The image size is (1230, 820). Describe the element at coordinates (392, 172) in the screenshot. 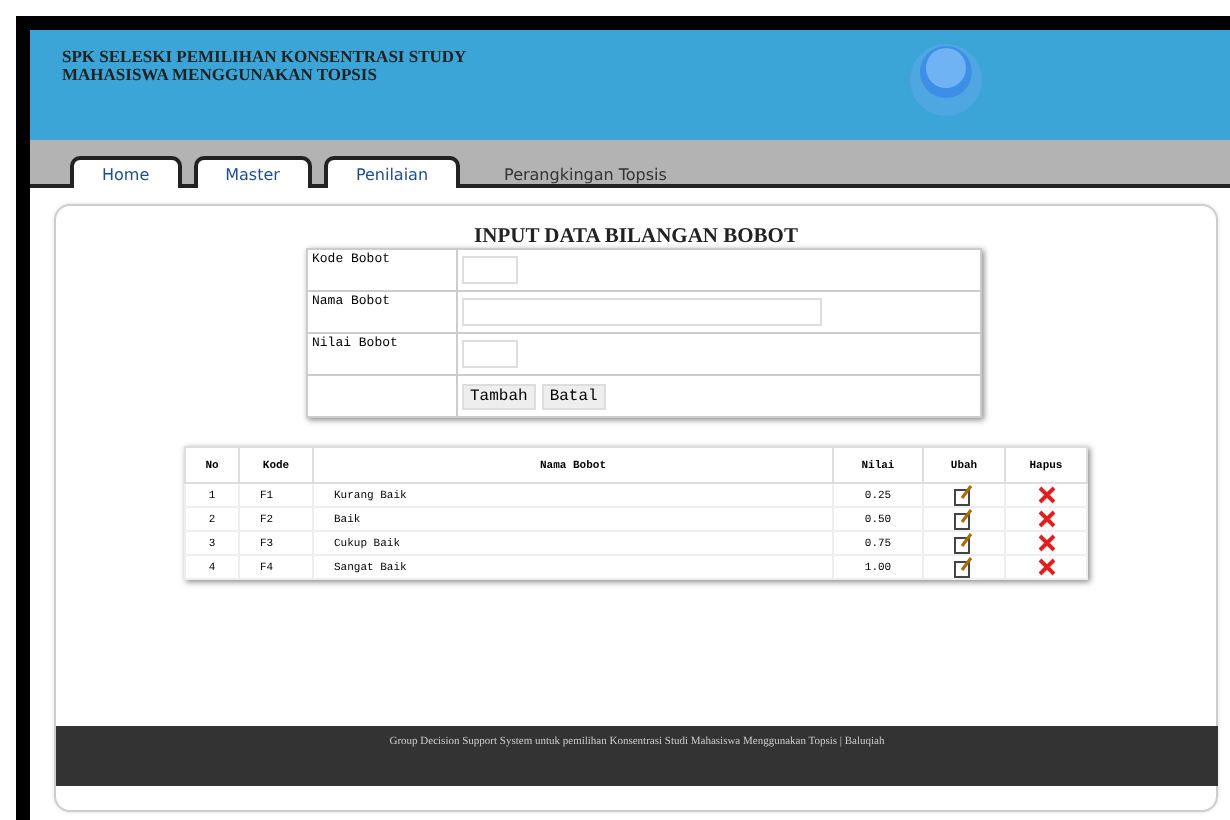

I see `nav-tab: Penilaian` at that location.